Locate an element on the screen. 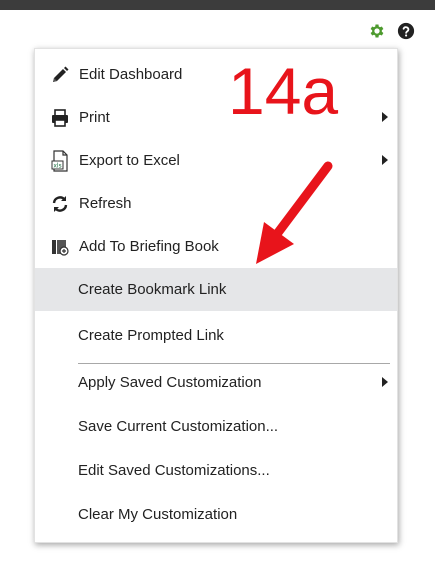  menu-item-label: Edit Dashboard is located at coordinates (131, 74).